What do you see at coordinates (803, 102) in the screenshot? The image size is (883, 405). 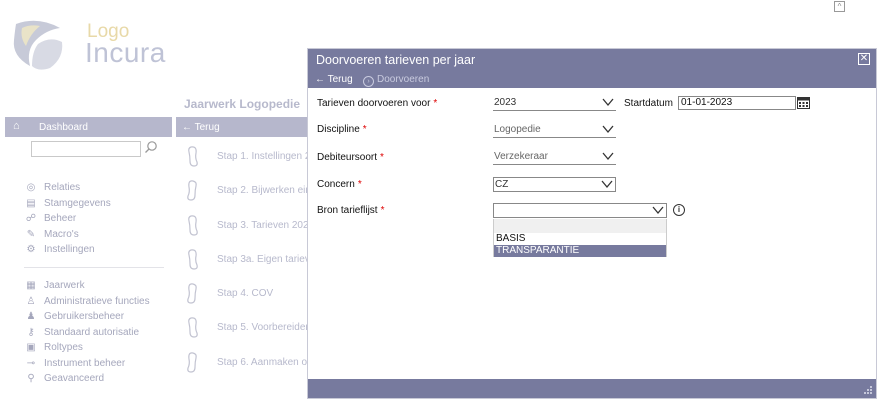 I see `calendar-icon` at bounding box center [803, 102].